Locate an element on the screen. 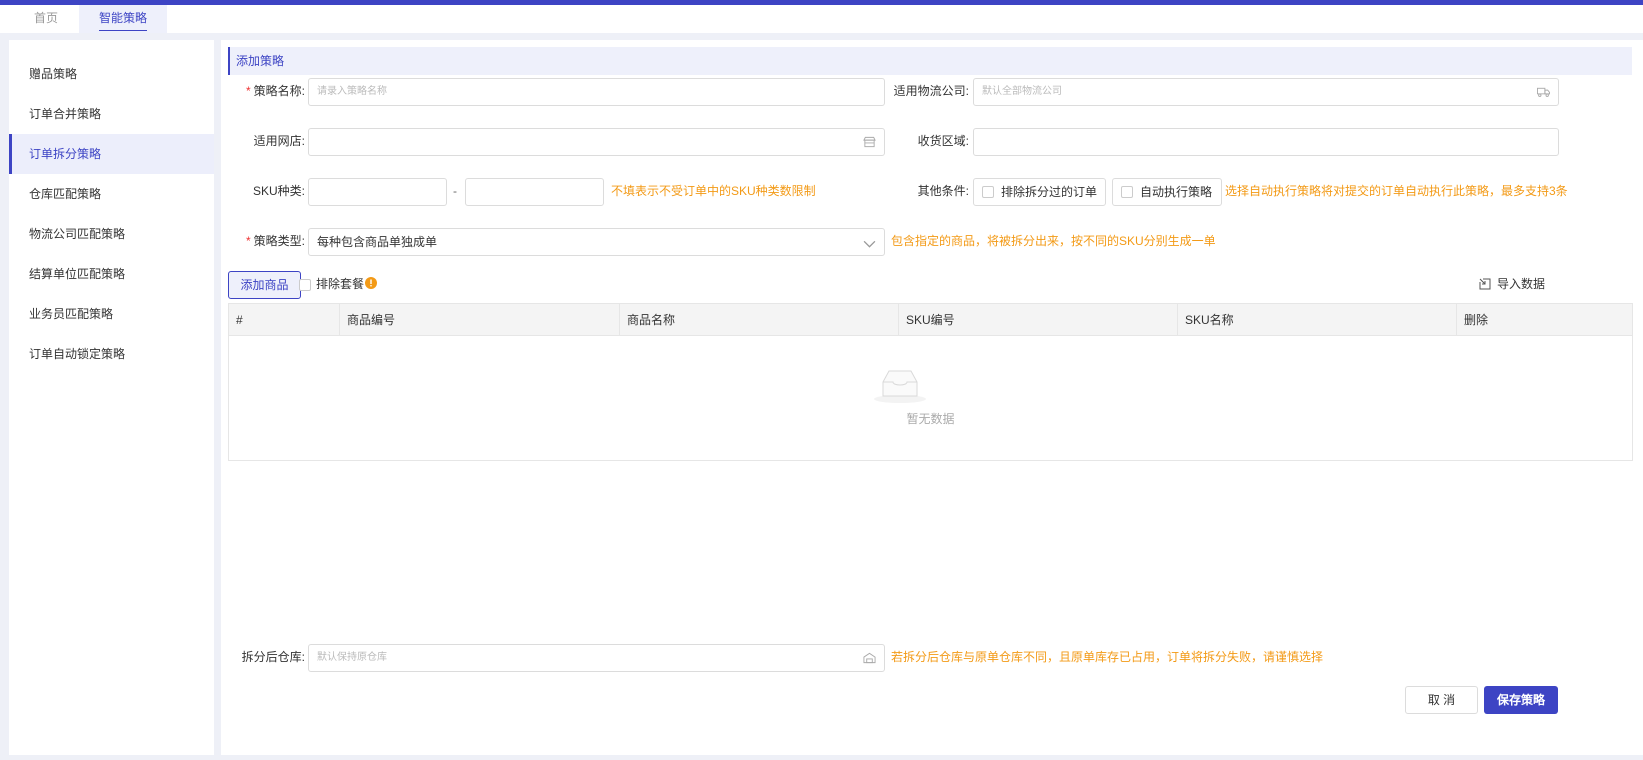  strategy-name-label: * 策略名称: is located at coordinates (263, 91).